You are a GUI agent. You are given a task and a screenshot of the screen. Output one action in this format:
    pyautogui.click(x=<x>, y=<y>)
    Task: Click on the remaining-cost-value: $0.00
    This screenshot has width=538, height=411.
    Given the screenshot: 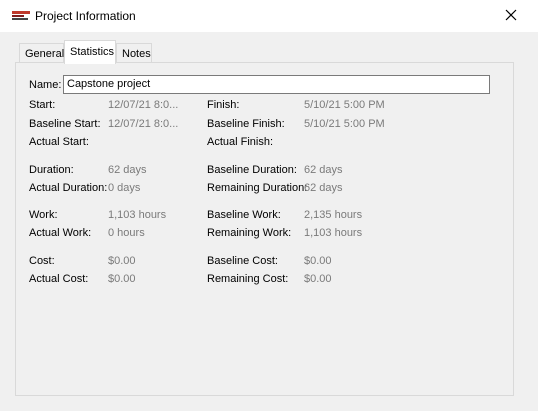 What is the action you would take?
    pyautogui.click(x=318, y=279)
    